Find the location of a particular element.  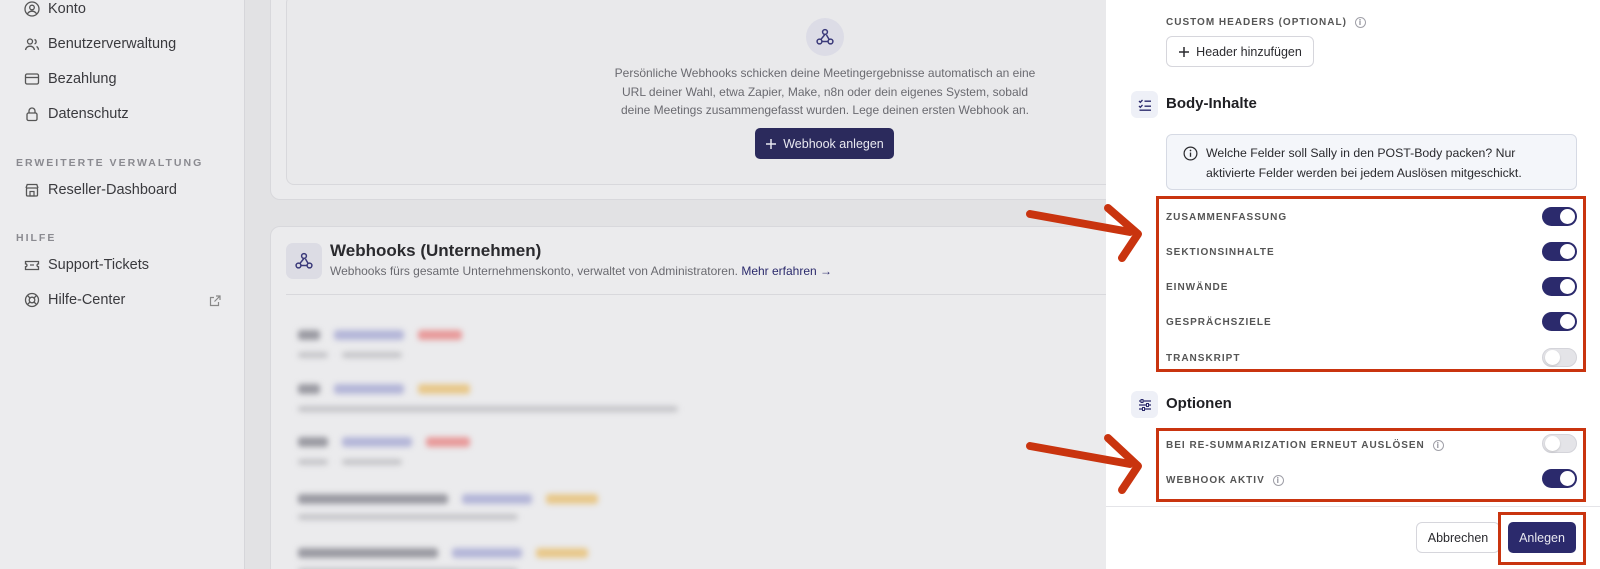

sidebar-item-label: Konto is located at coordinates (67, 9).